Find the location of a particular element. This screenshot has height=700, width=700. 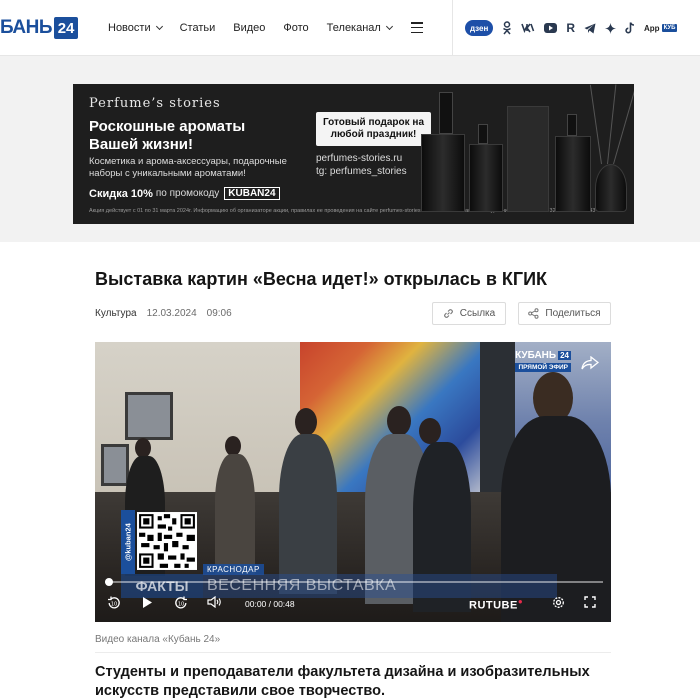

video-time: 00:00 / 00:48 is located at coordinates (270, 604).